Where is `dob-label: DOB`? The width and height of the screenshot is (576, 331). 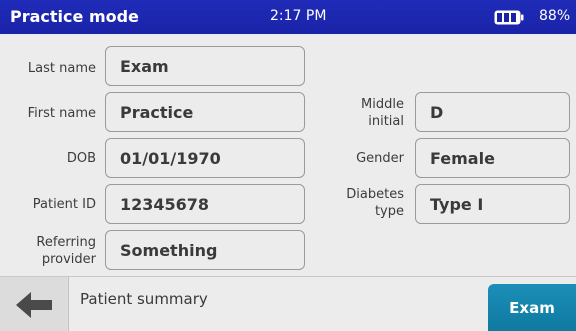 dob-label: DOB is located at coordinates (81, 158).